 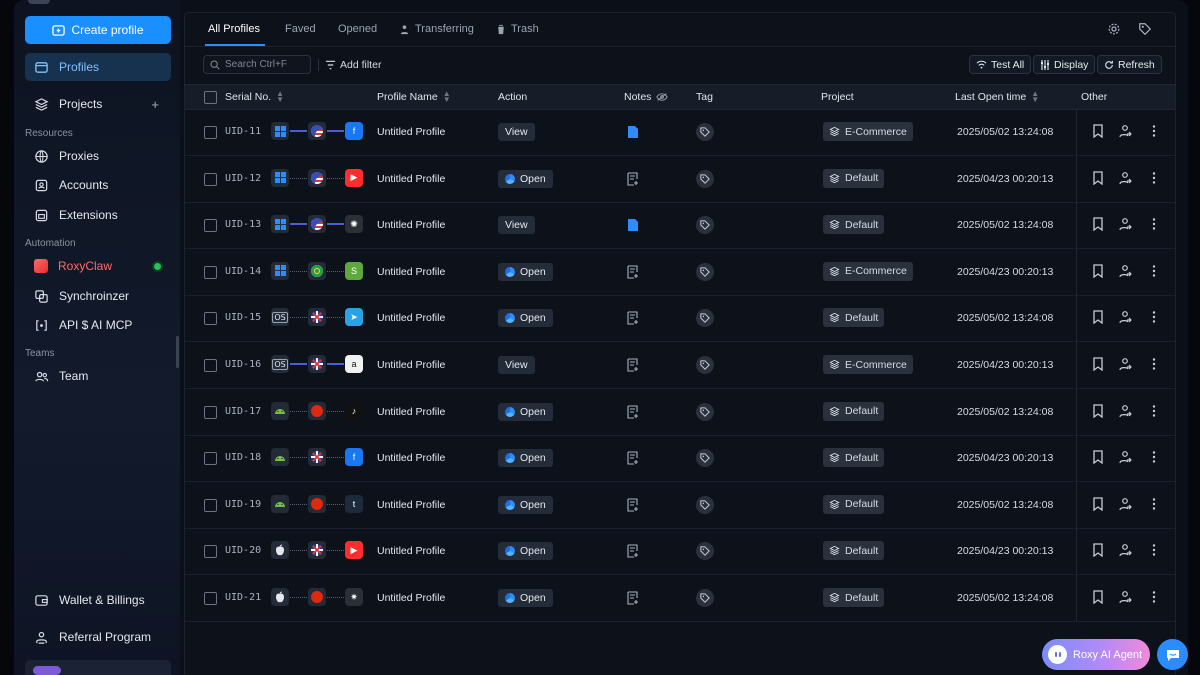 What do you see at coordinates (517, 29) in the screenshot?
I see `tab-trash: Trash` at bounding box center [517, 29].